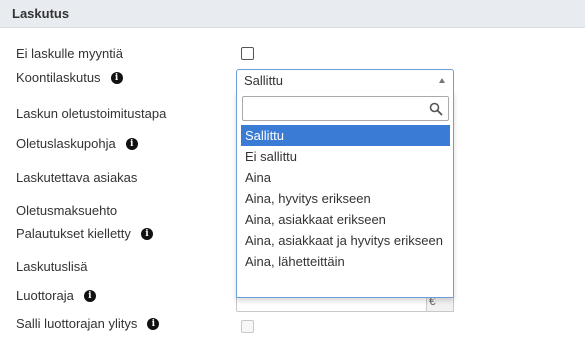 The width and height of the screenshot is (585, 351). I want to click on option-item: Aina, so click(345, 177).